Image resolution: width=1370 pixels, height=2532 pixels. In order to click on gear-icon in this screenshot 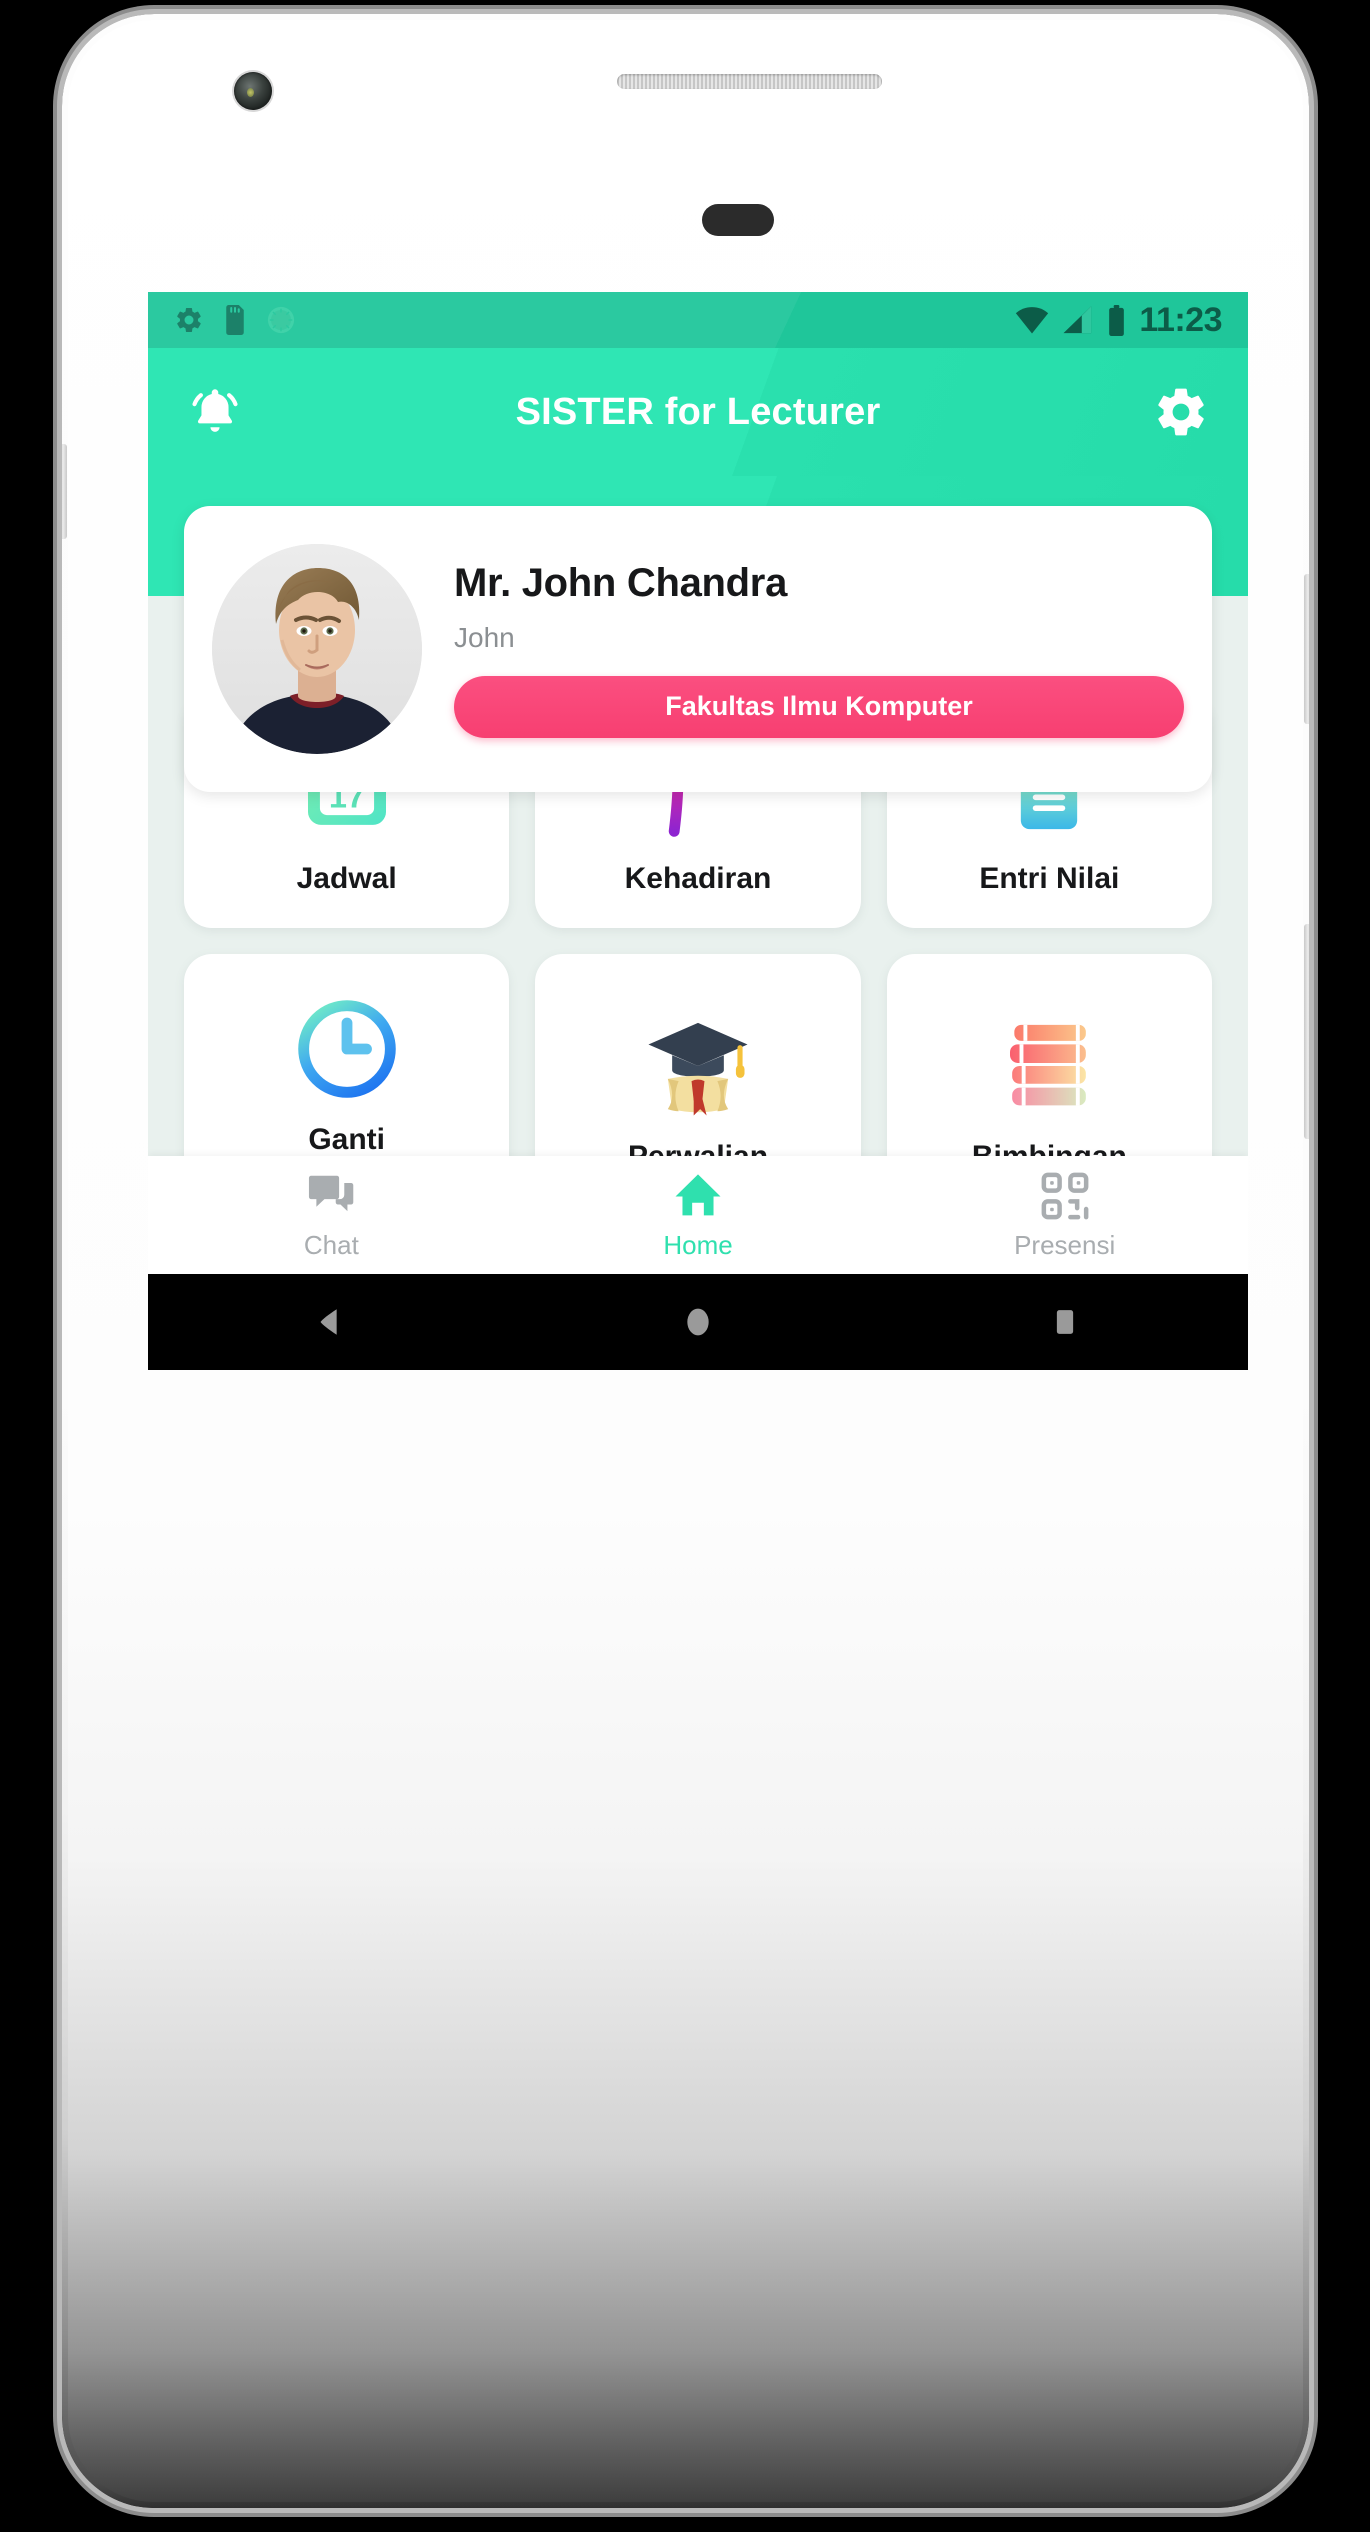, I will do `click(189, 320)`.